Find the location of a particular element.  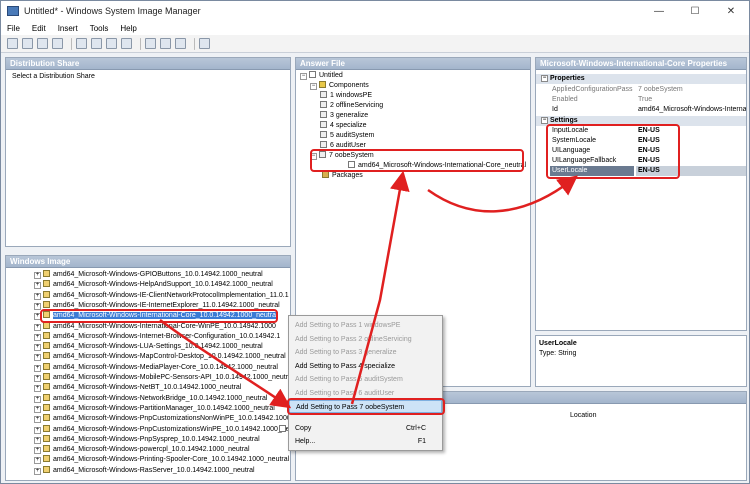

highlight-context-item is located at coordinates (366, 406).